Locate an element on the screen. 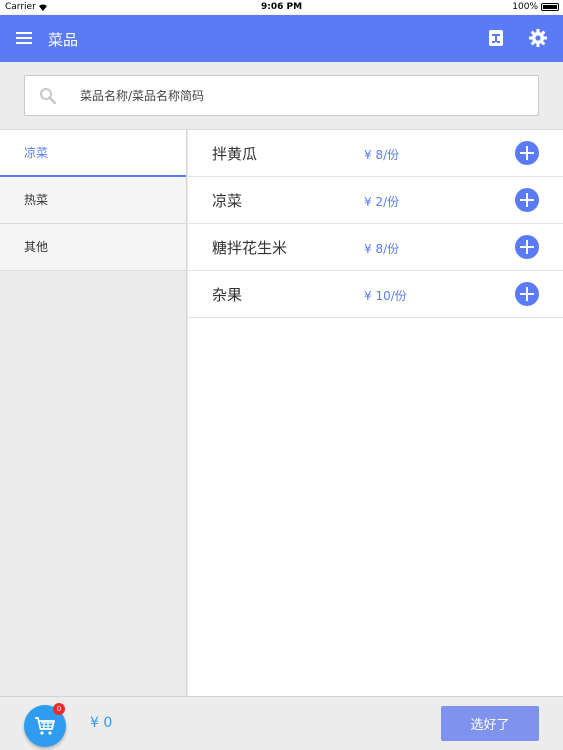 The image size is (563, 750). category-label: 热菜 is located at coordinates (36, 200).